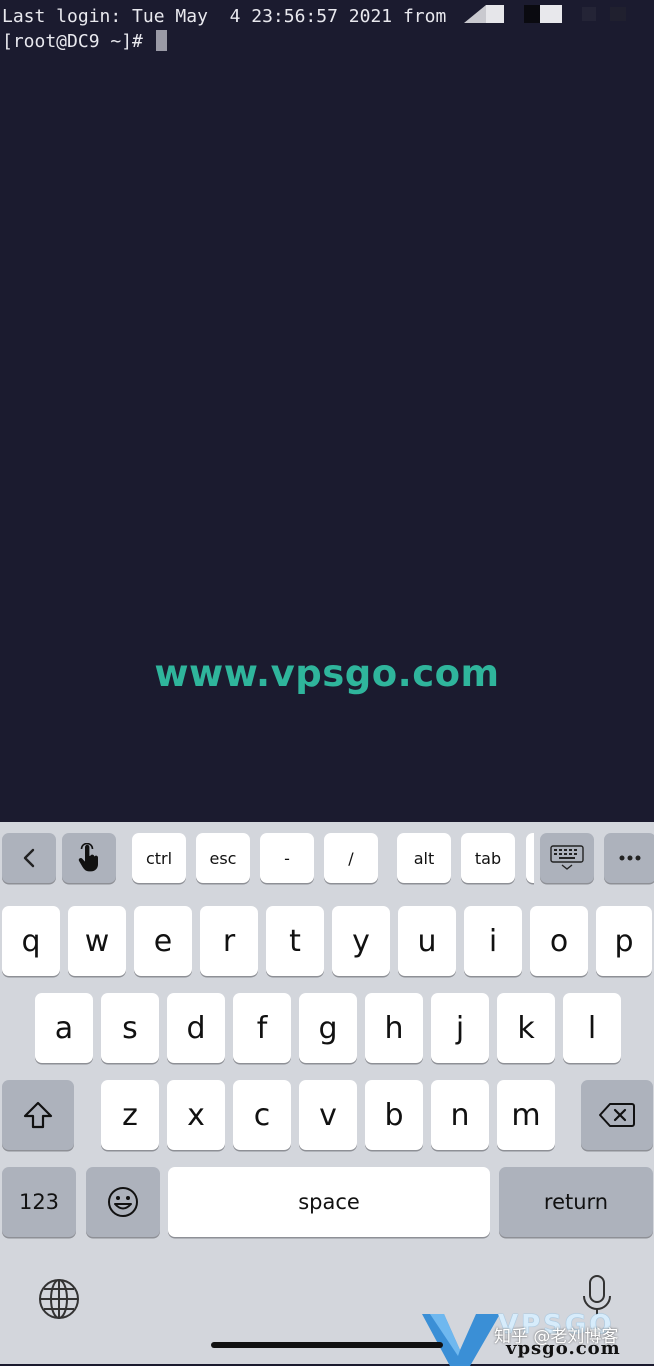  What do you see at coordinates (224, 16) in the screenshot?
I see `last-login-line: Last login: Tue May 4 23:56:57 2021 from` at bounding box center [224, 16].